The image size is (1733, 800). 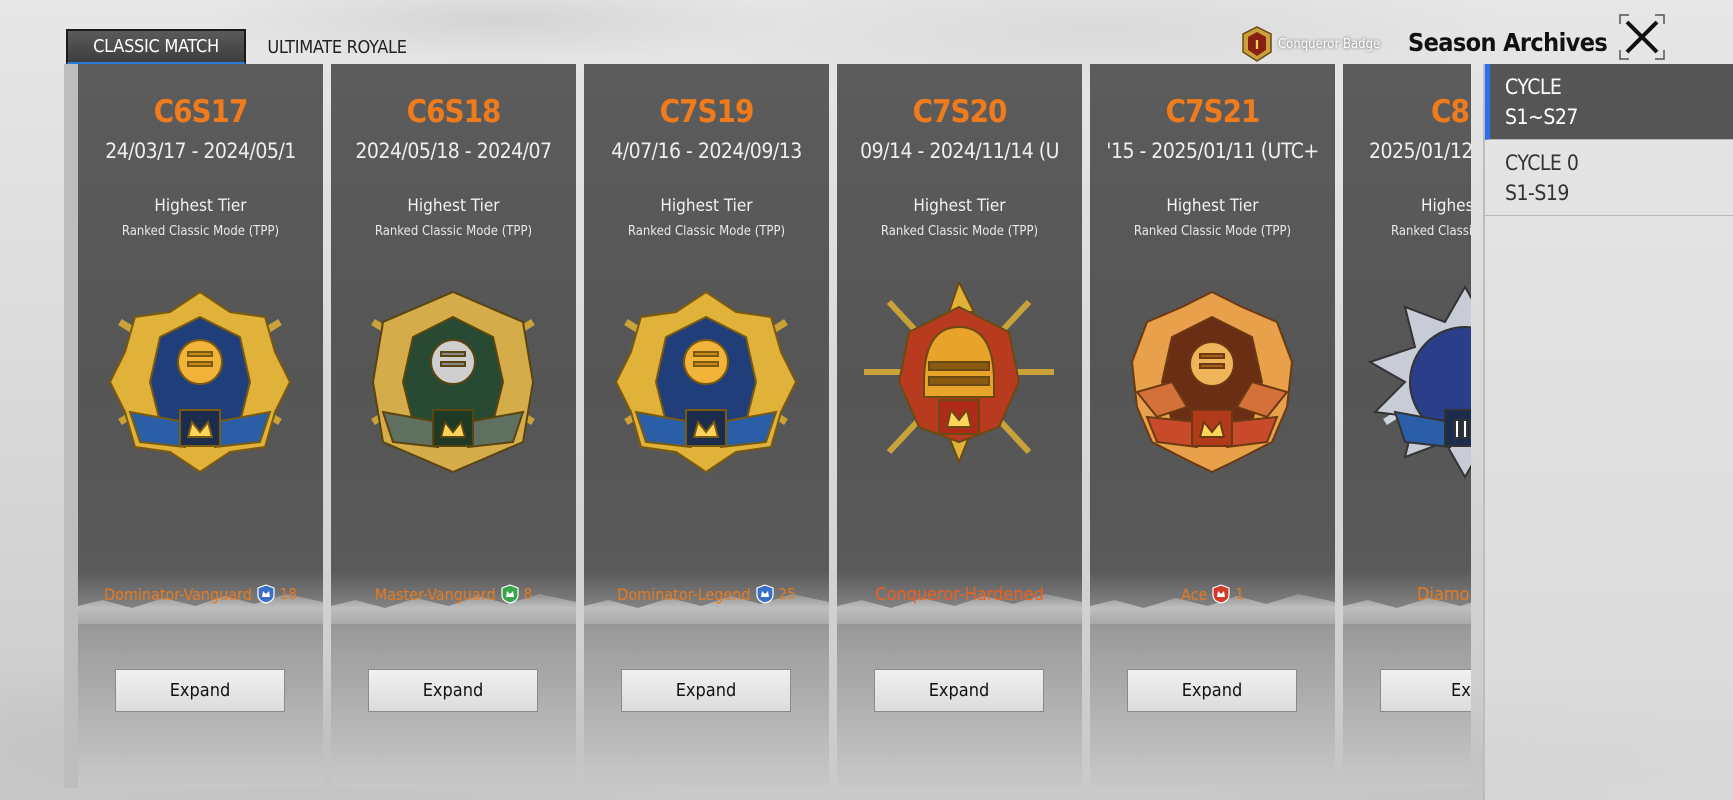 What do you see at coordinates (707, 112) in the screenshot?
I see `season-code: C7S19` at bounding box center [707, 112].